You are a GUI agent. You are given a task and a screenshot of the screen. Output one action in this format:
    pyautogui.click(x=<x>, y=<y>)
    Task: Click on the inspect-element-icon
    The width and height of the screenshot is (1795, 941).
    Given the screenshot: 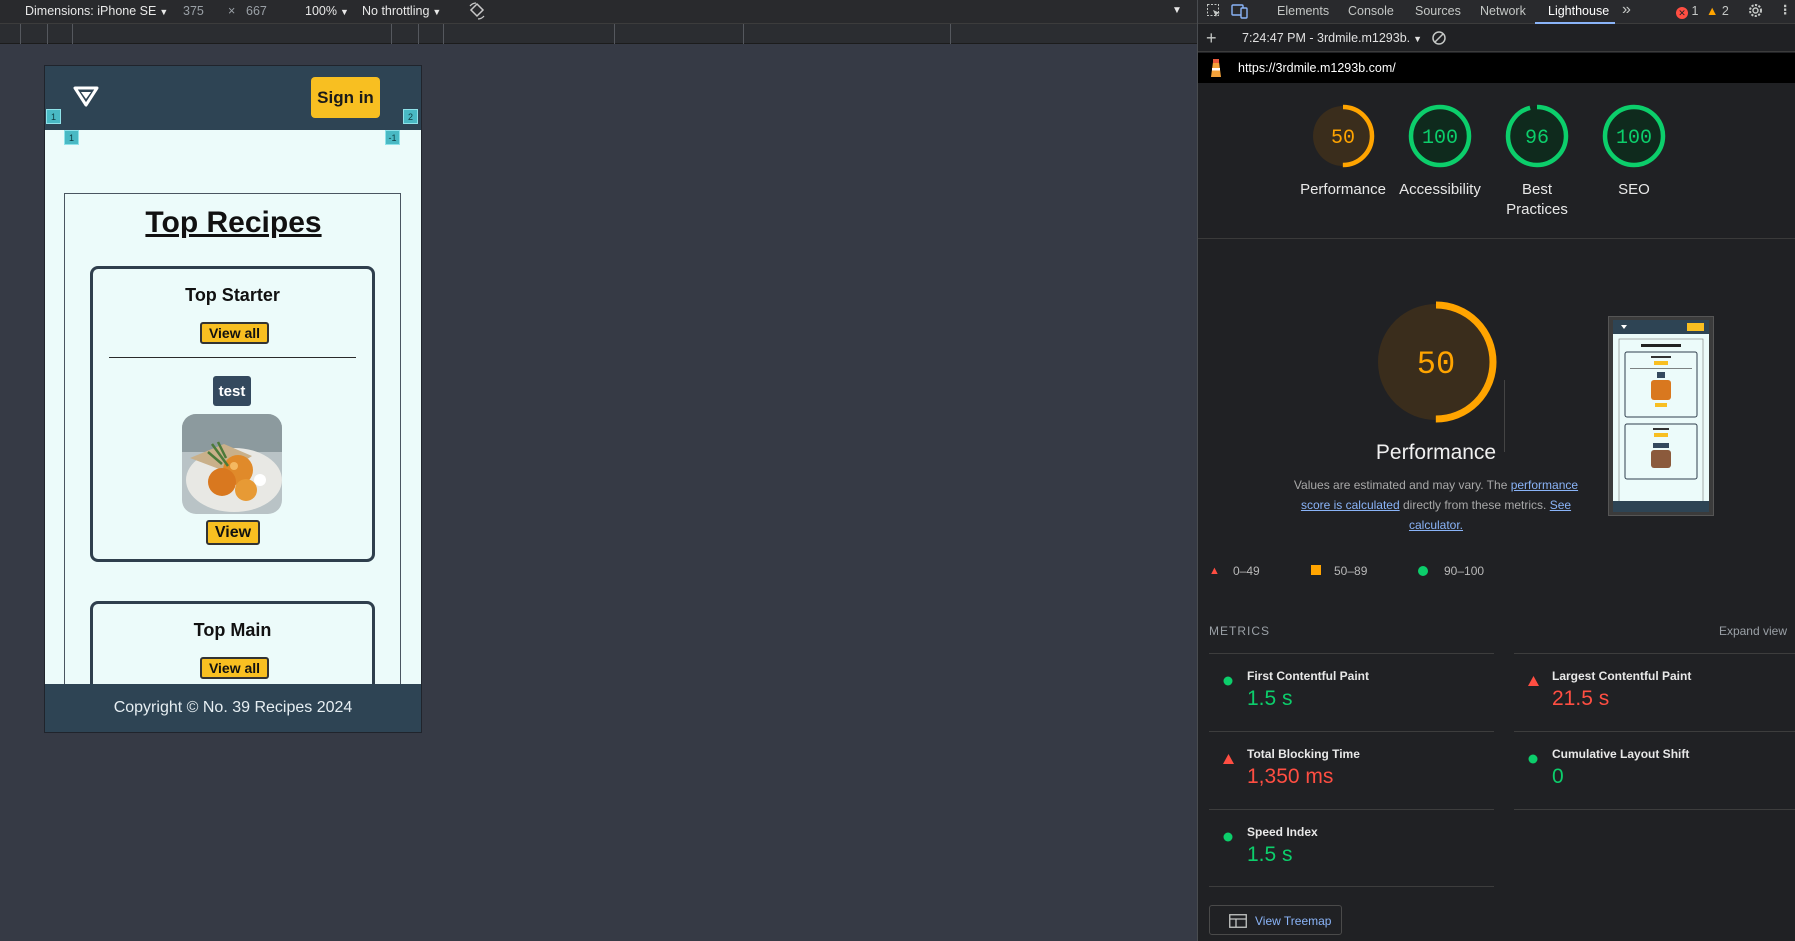 What is the action you would take?
    pyautogui.click(x=1214, y=12)
    